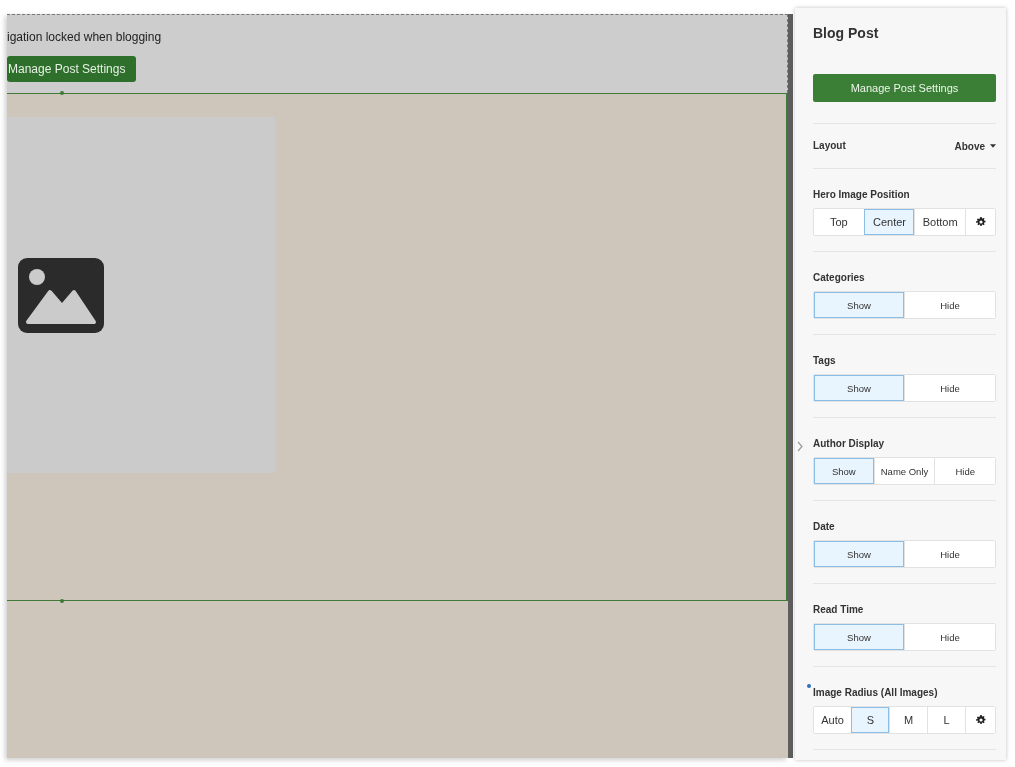 The image size is (1015, 767). What do you see at coordinates (800, 446) in the screenshot?
I see `chevron-right-icon` at bounding box center [800, 446].